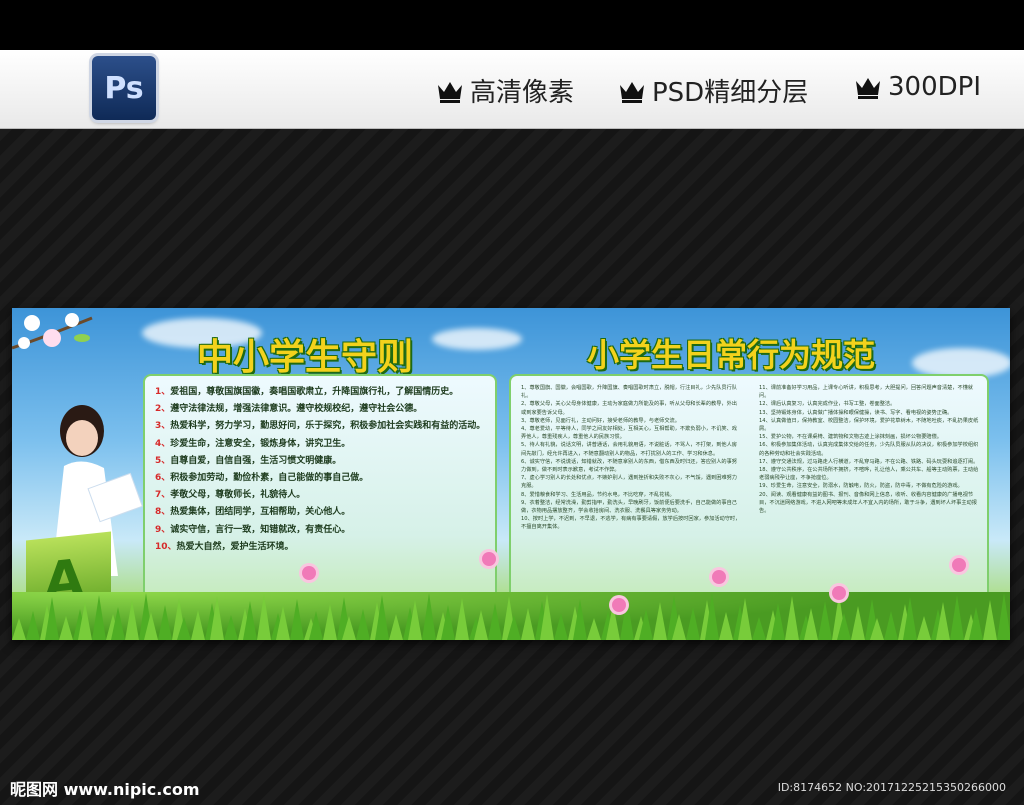 This screenshot has width=1024, height=805. I want to click on rule-text: 遵守法律法规，增强法律意识。遵守校规校纪，遵守社会公德。, so click(296, 409).